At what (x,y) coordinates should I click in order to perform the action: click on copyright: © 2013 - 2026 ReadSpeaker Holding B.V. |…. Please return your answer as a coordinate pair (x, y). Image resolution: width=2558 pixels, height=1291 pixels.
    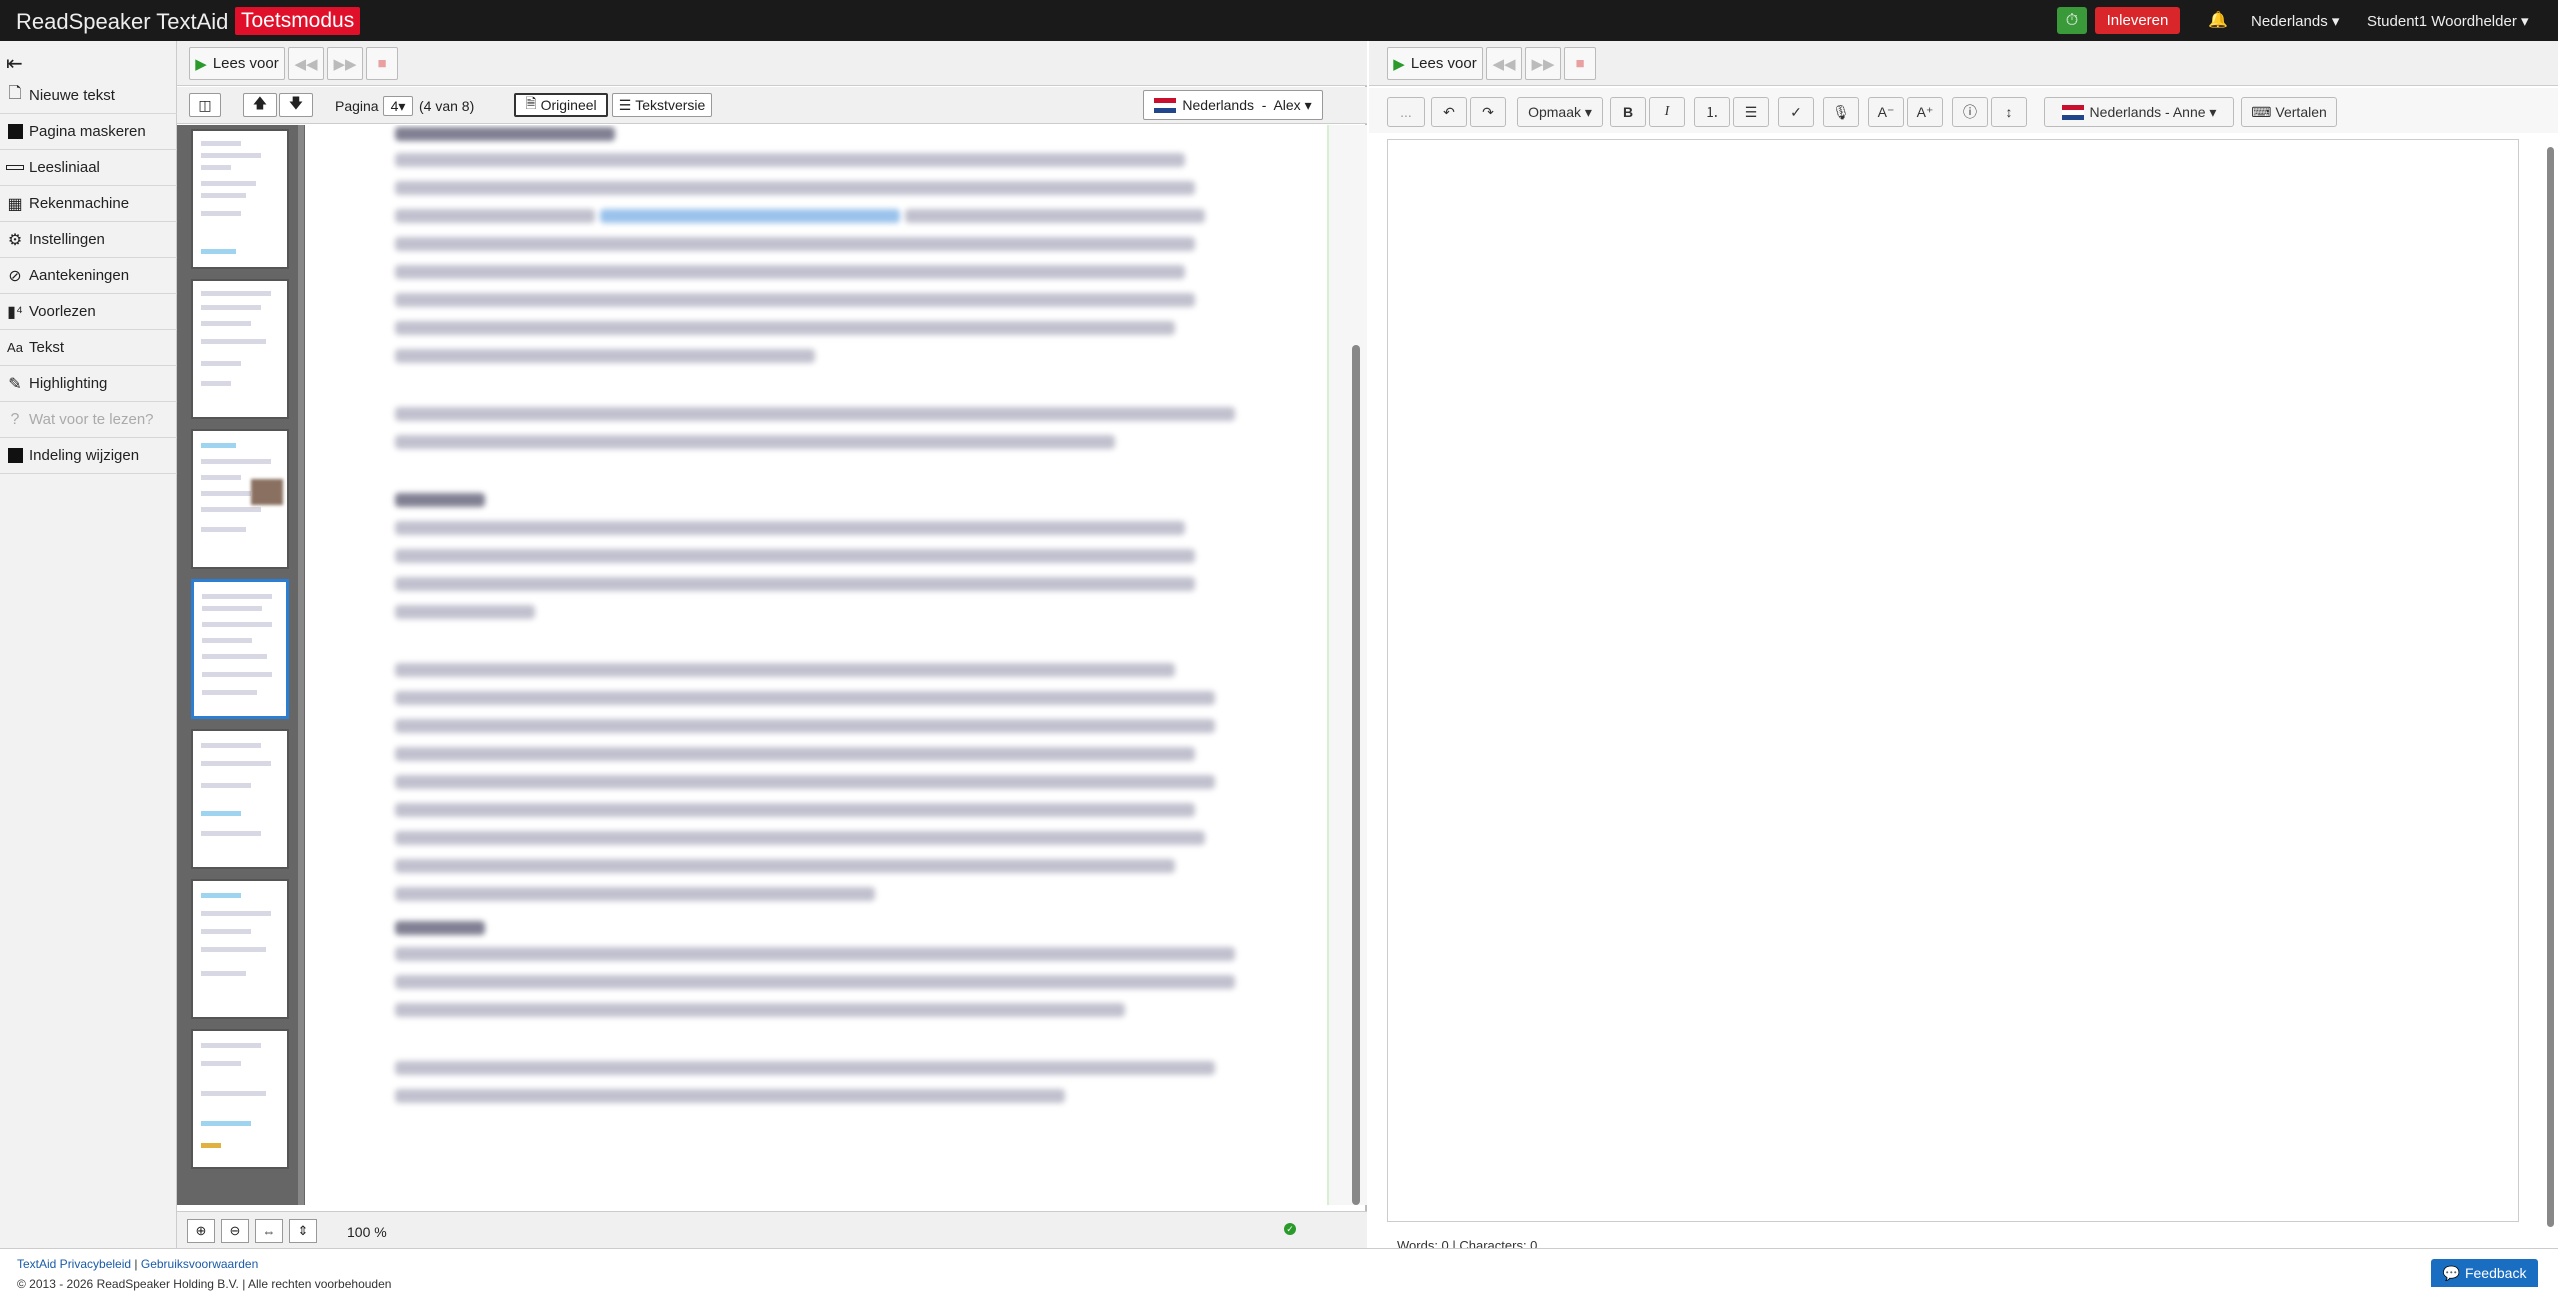
    Looking at the image, I should click on (204, 1284).